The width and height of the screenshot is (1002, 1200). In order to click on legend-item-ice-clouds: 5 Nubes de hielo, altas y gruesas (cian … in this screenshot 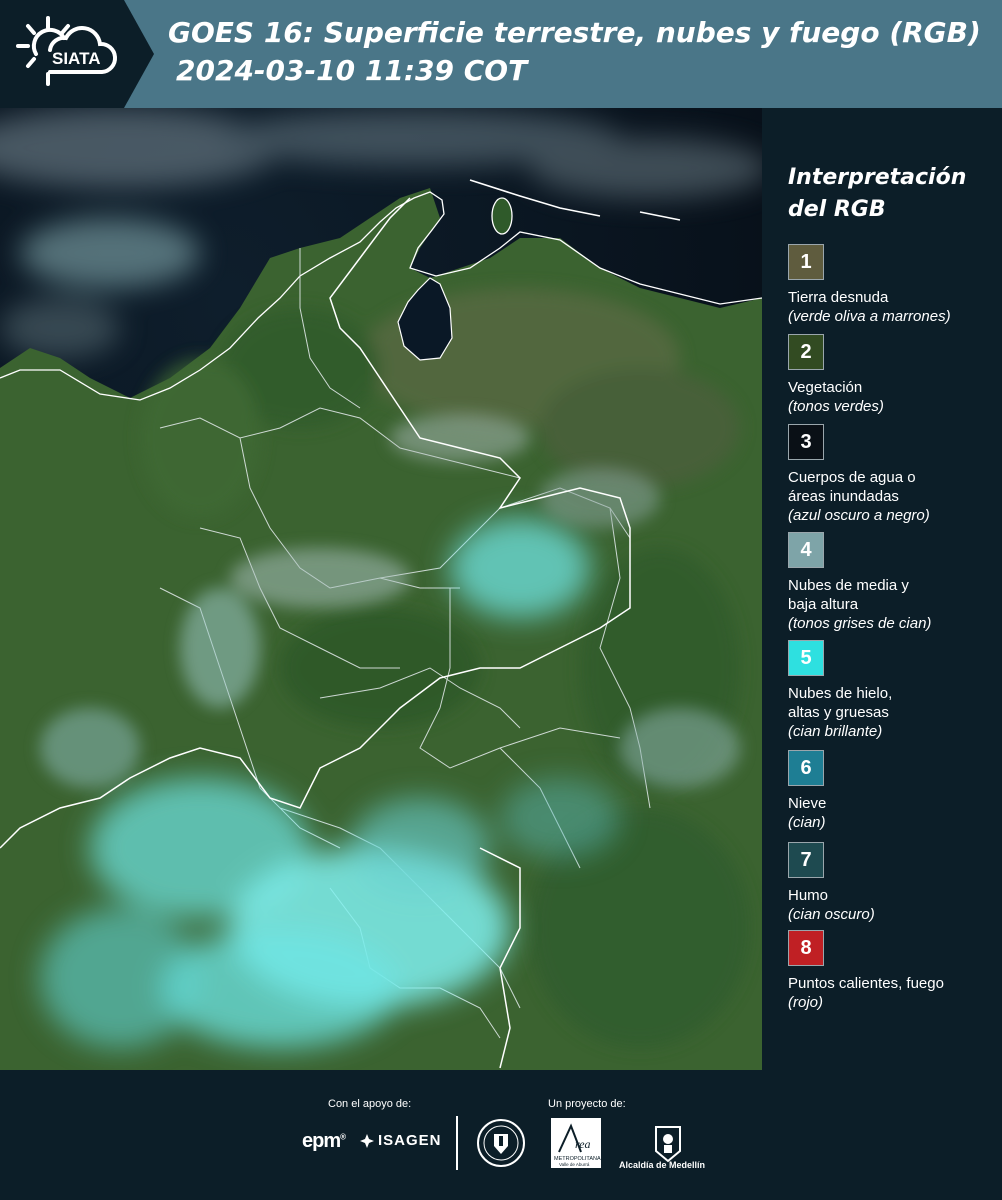, I will do `click(895, 690)`.